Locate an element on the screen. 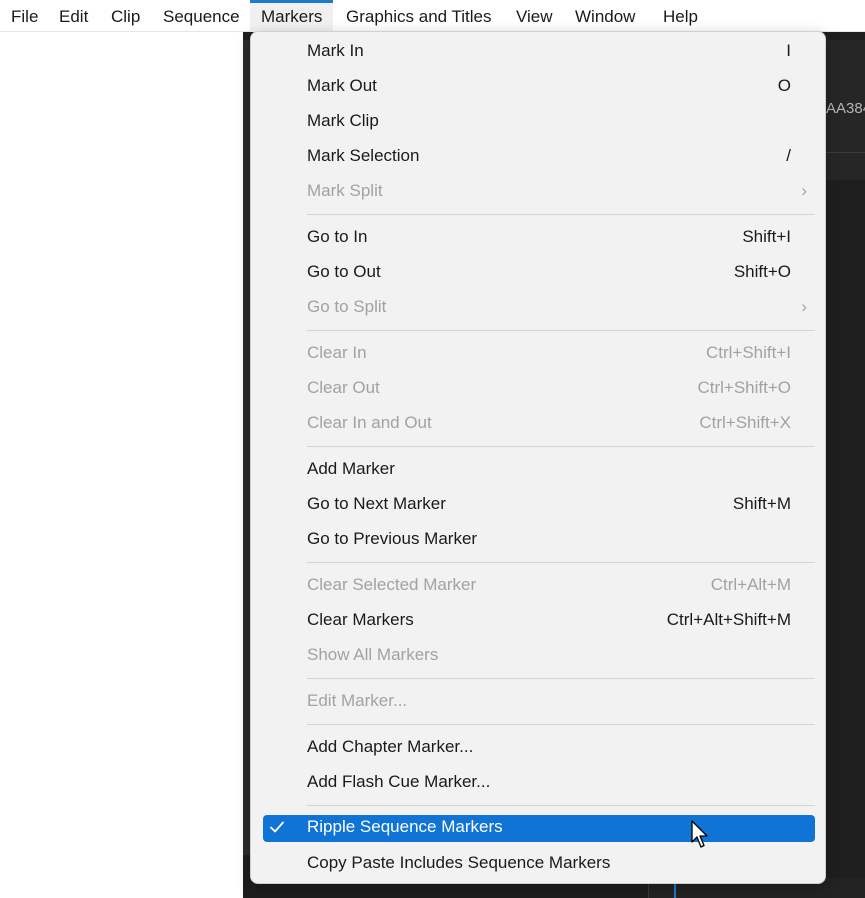 This screenshot has height=898, width=865. mouse-cursor-icon is located at coordinates (699, 834).